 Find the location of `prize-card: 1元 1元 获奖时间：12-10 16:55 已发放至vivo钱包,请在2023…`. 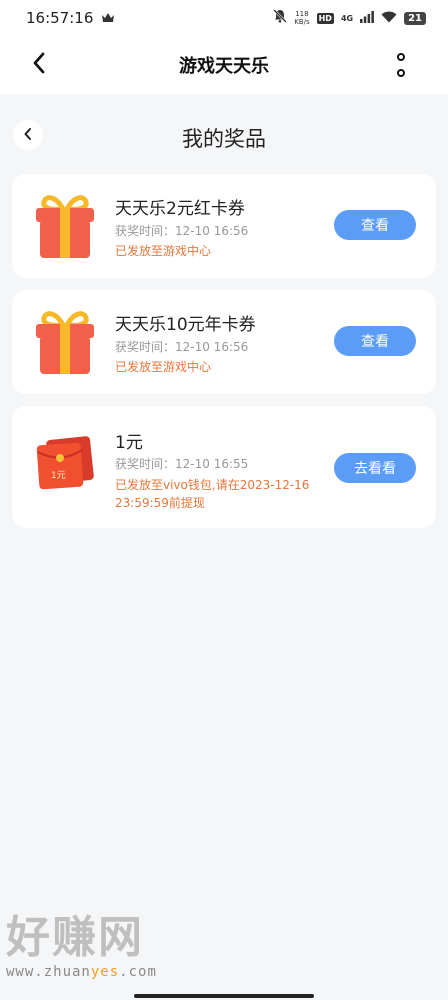

prize-card: 1元 1元 获奖时间：12-10 16:55 已发放至vivo钱包,请在2023… is located at coordinates (224, 467).